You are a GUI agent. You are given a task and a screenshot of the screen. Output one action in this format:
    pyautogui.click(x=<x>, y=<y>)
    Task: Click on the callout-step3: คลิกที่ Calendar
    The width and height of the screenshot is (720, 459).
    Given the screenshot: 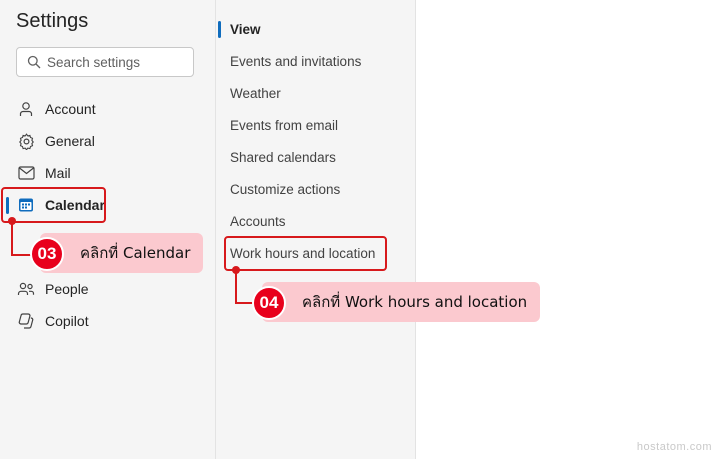 What is the action you would take?
    pyautogui.click(x=121, y=253)
    